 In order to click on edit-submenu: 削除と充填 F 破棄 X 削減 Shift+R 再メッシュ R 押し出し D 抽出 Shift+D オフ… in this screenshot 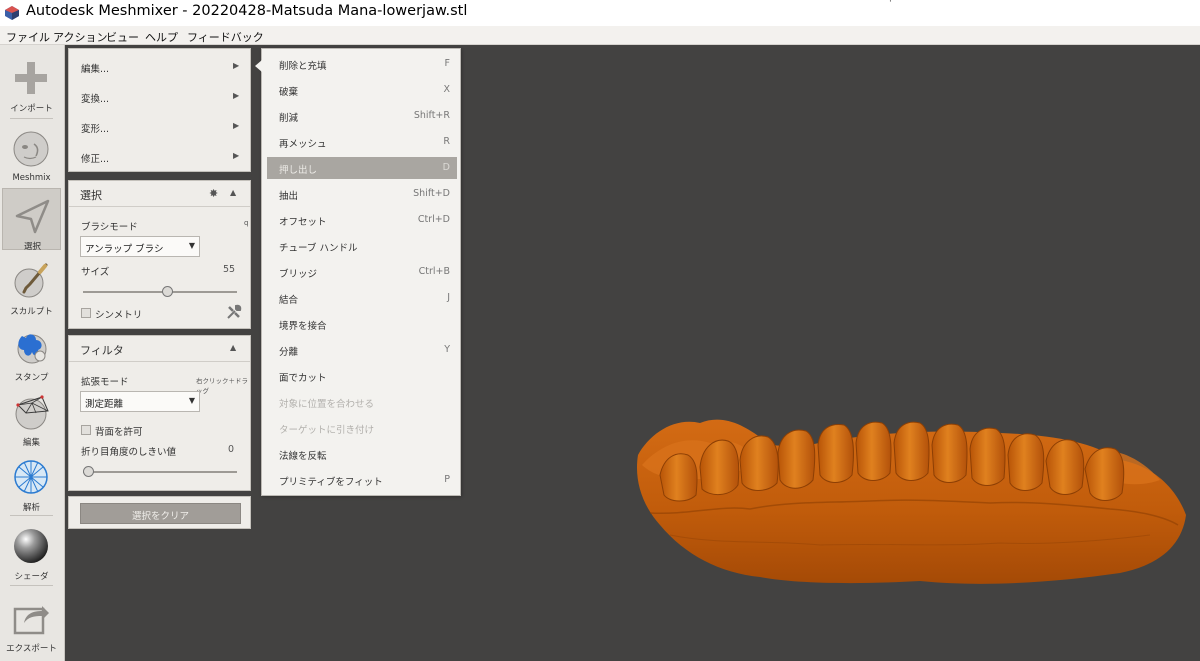, I will do `click(358, 272)`.